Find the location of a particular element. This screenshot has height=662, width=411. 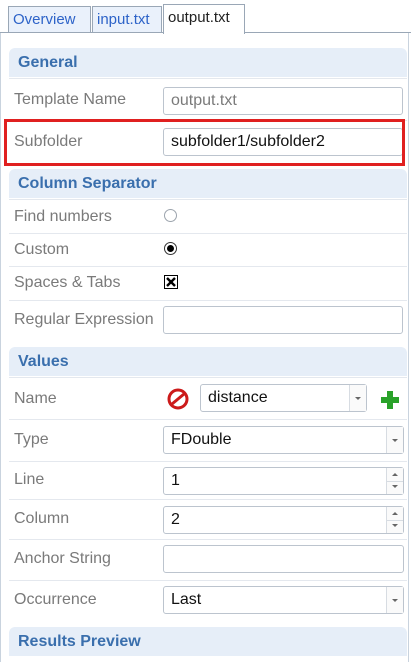

remove-icon is located at coordinates (178, 399).